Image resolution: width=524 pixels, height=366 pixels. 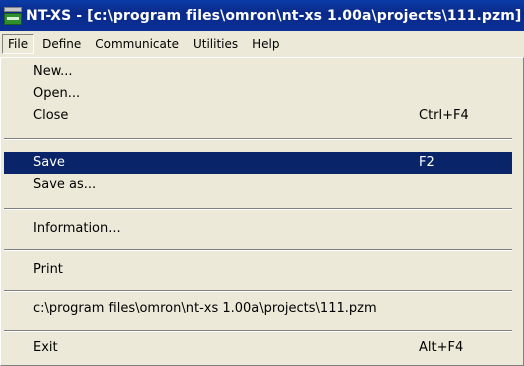 What do you see at coordinates (444, 115) in the screenshot?
I see `menu-item-shortcut: Ctrl+F4` at bounding box center [444, 115].